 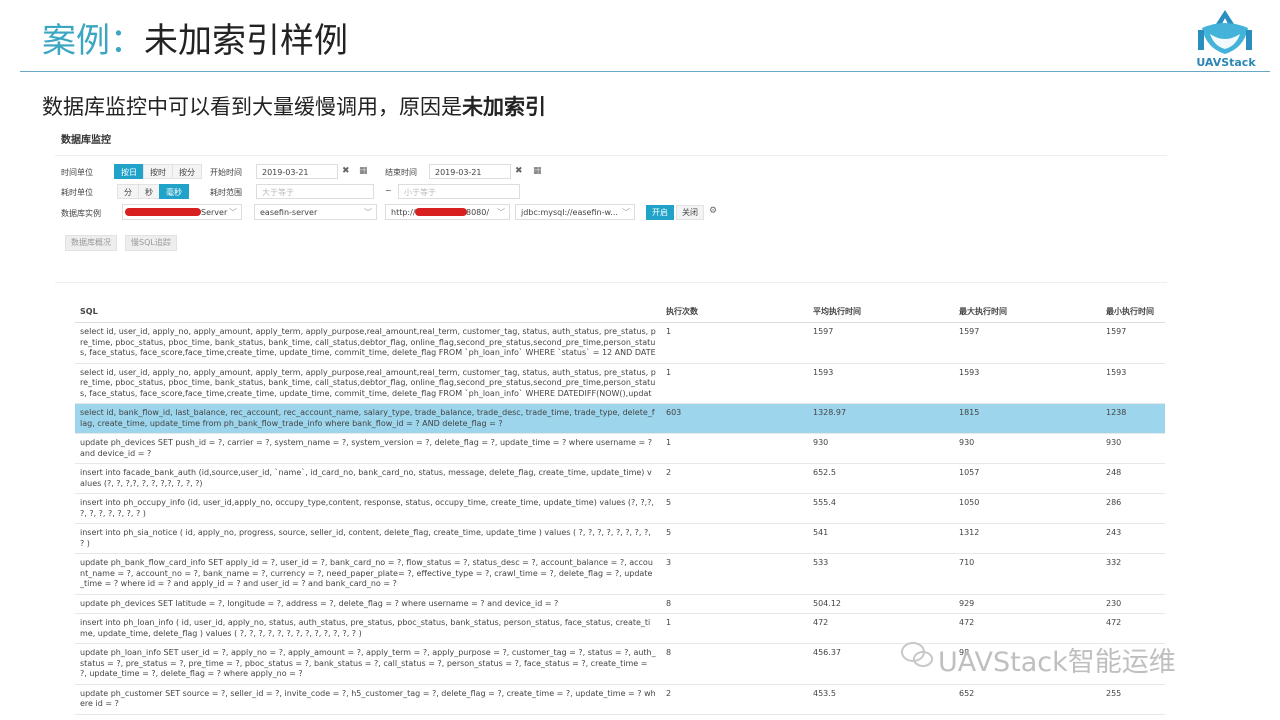 What do you see at coordinates (1027, 604) in the screenshot?
I see `max-cell: 929` at bounding box center [1027, 604].